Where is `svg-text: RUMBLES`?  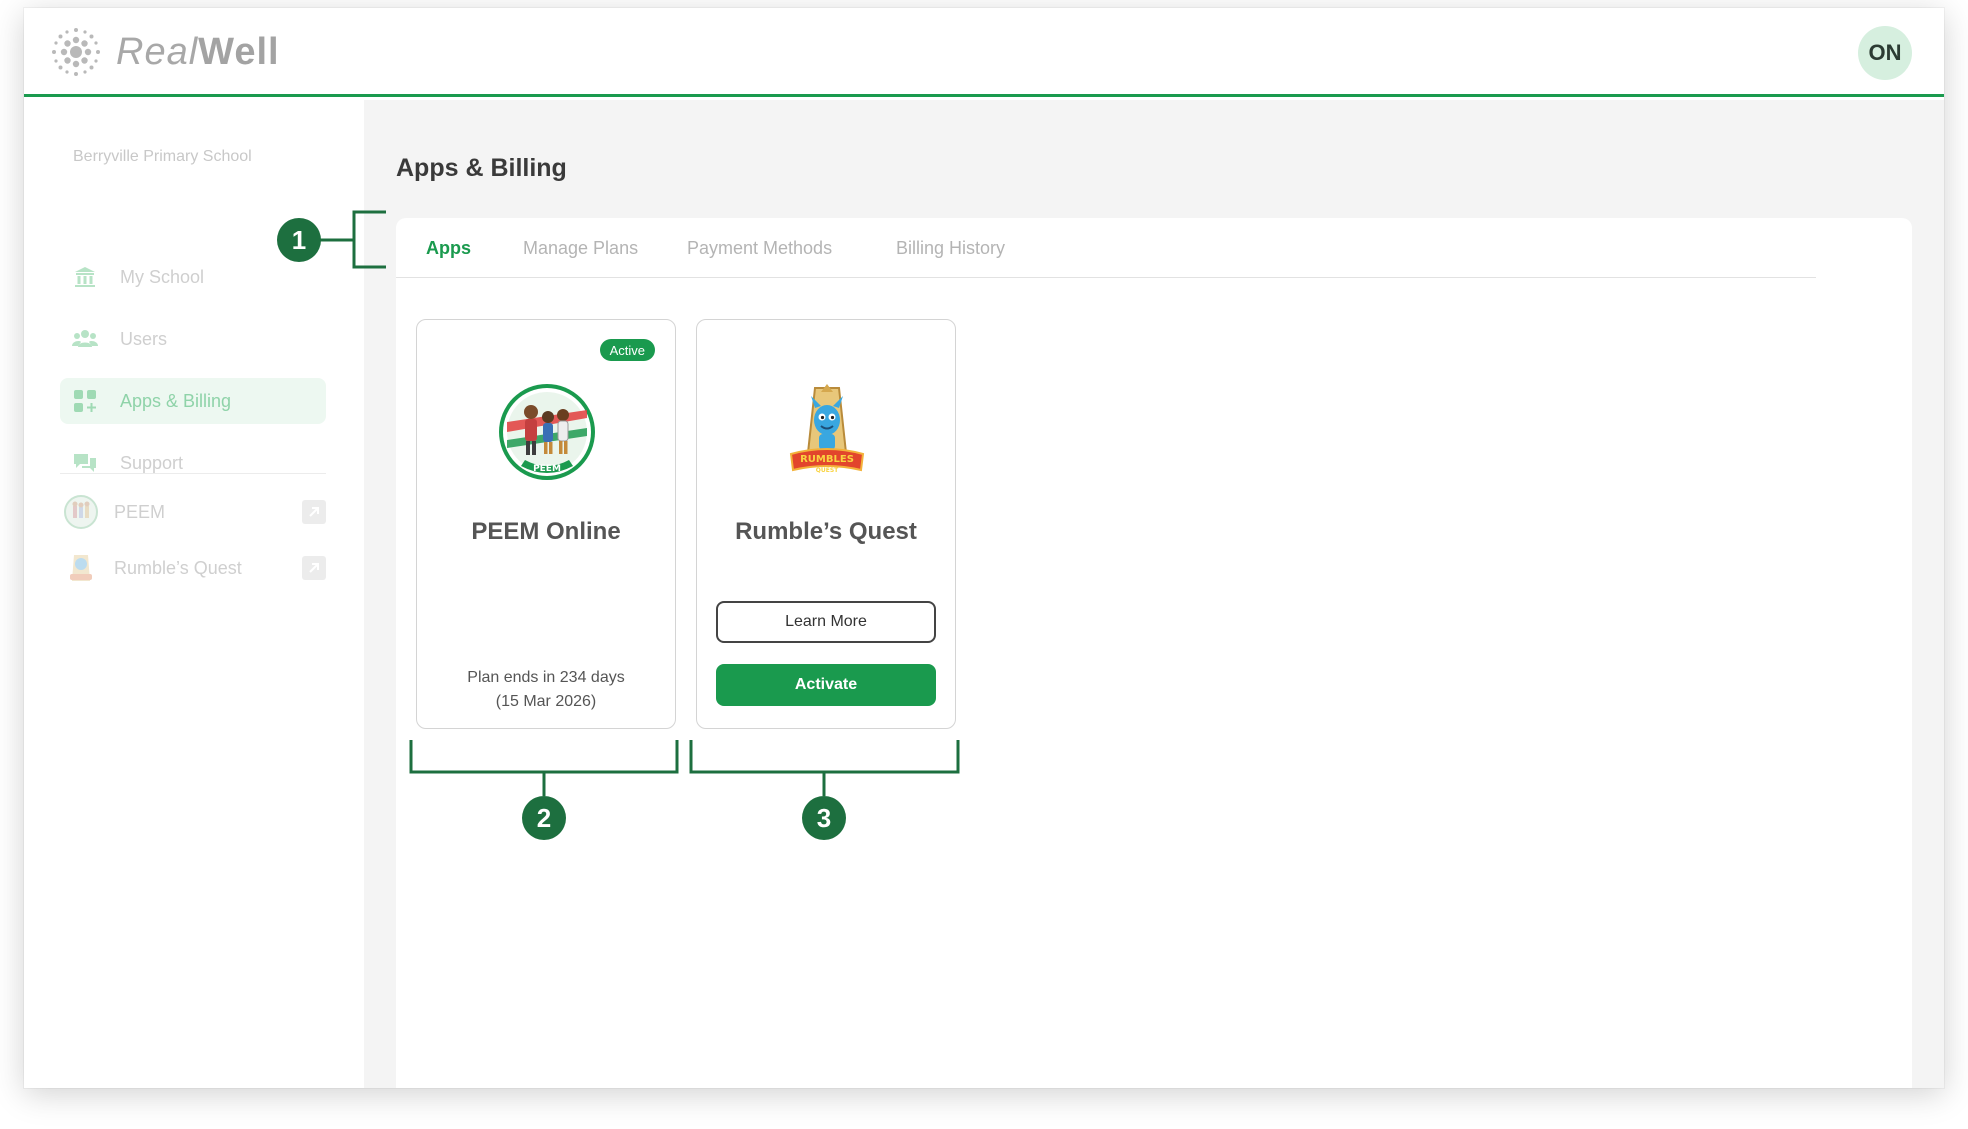
svg-text: RUMBLES is located at coordinates (827, 459).